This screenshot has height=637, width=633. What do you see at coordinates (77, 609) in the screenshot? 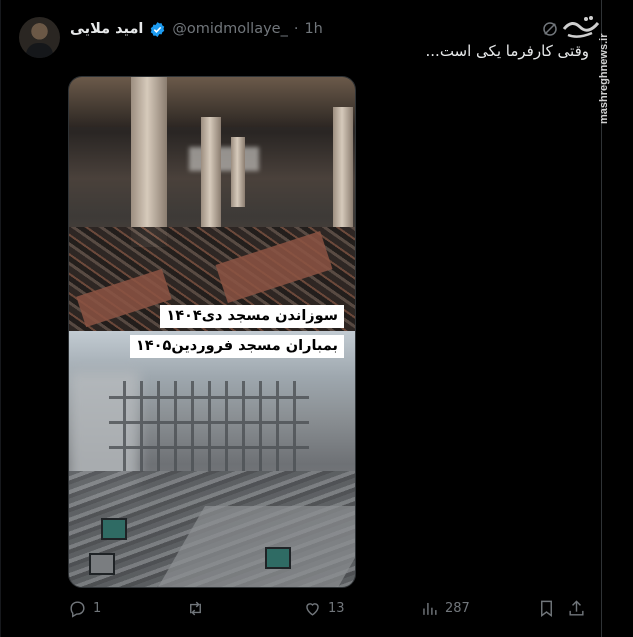
I see `reply-icon` at bounding box center [77, 609].